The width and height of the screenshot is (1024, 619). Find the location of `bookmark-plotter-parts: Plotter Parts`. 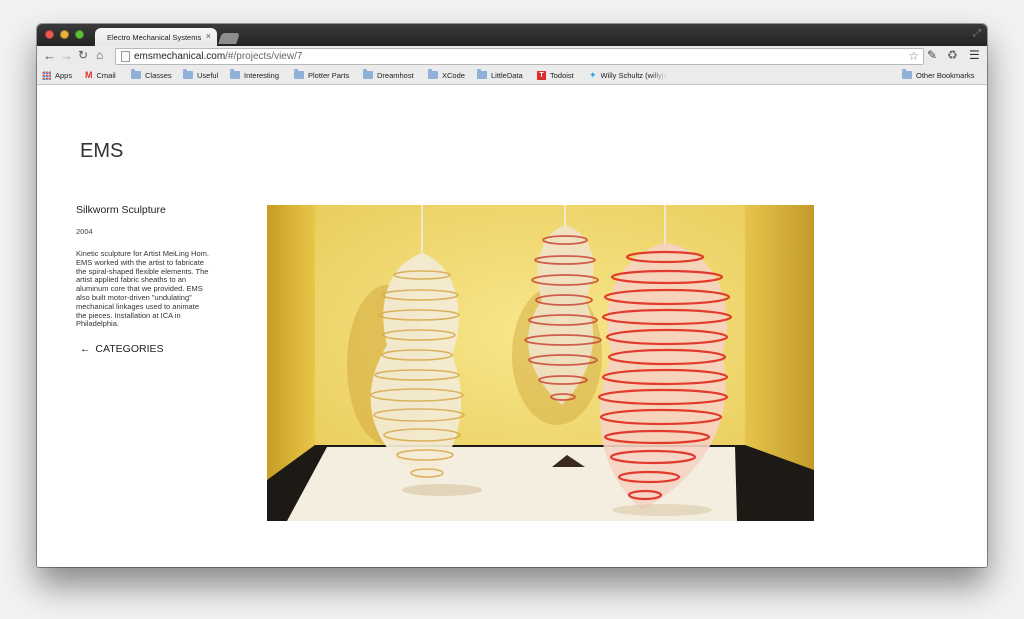

bookmark-plotter-parts: Plotter Parts is located at coordinates (321, 75).